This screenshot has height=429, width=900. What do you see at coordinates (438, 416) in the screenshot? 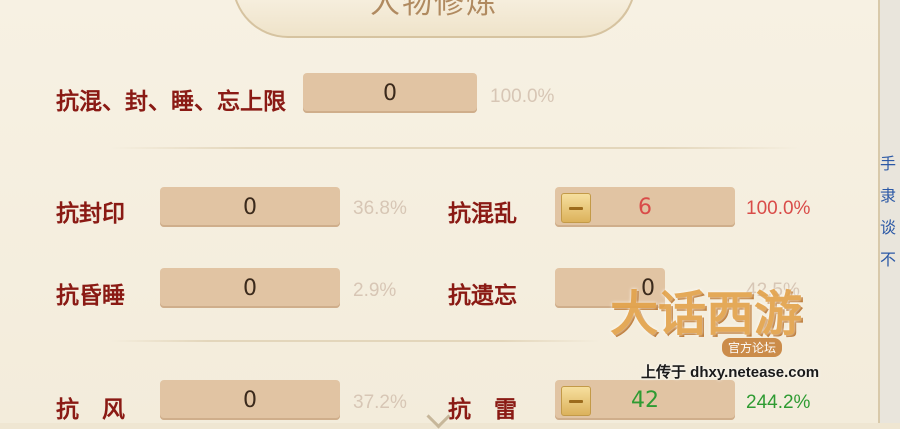
I see `scroll-down-icon` at bounding box center [438, 416].